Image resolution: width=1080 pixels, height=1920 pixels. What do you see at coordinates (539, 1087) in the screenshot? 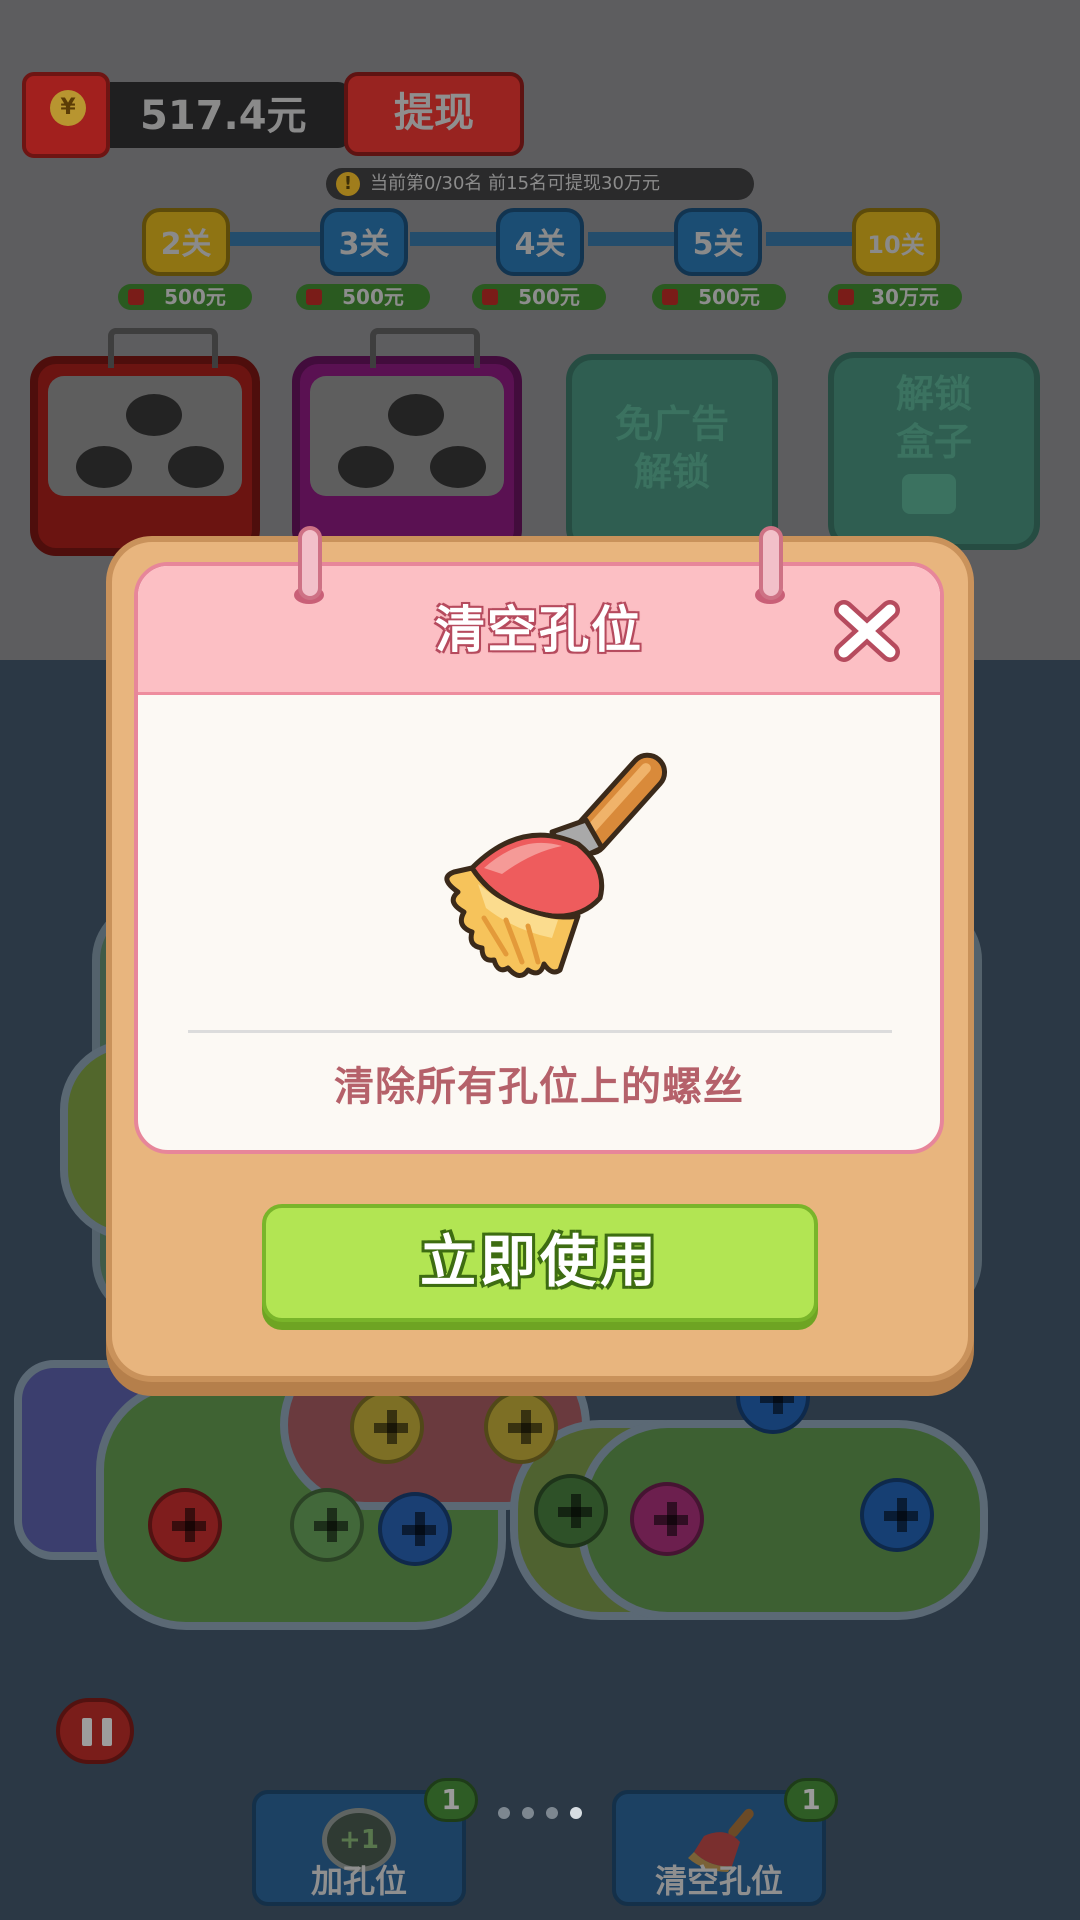
I see `dialog-description: 清除所有孔位上的螺丝` at bounding box center [539, 1087].